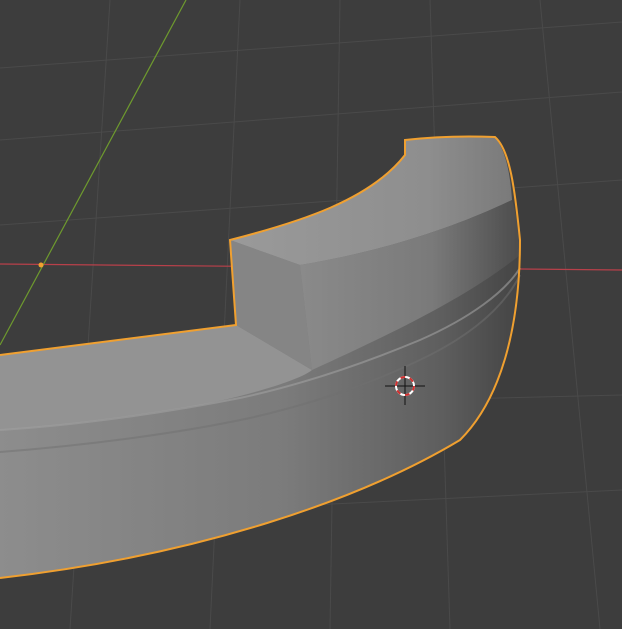 This screenshot has width=622, height=629. What do you see at coordinates (41, 265) in the screenshot?
I see `object-origin-icon` at bounding box center [41, 265].